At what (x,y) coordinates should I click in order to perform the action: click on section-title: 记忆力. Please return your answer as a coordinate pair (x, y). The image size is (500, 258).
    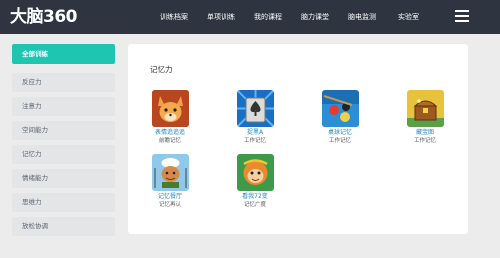
    Looking at the image, I should click on (161, 69).